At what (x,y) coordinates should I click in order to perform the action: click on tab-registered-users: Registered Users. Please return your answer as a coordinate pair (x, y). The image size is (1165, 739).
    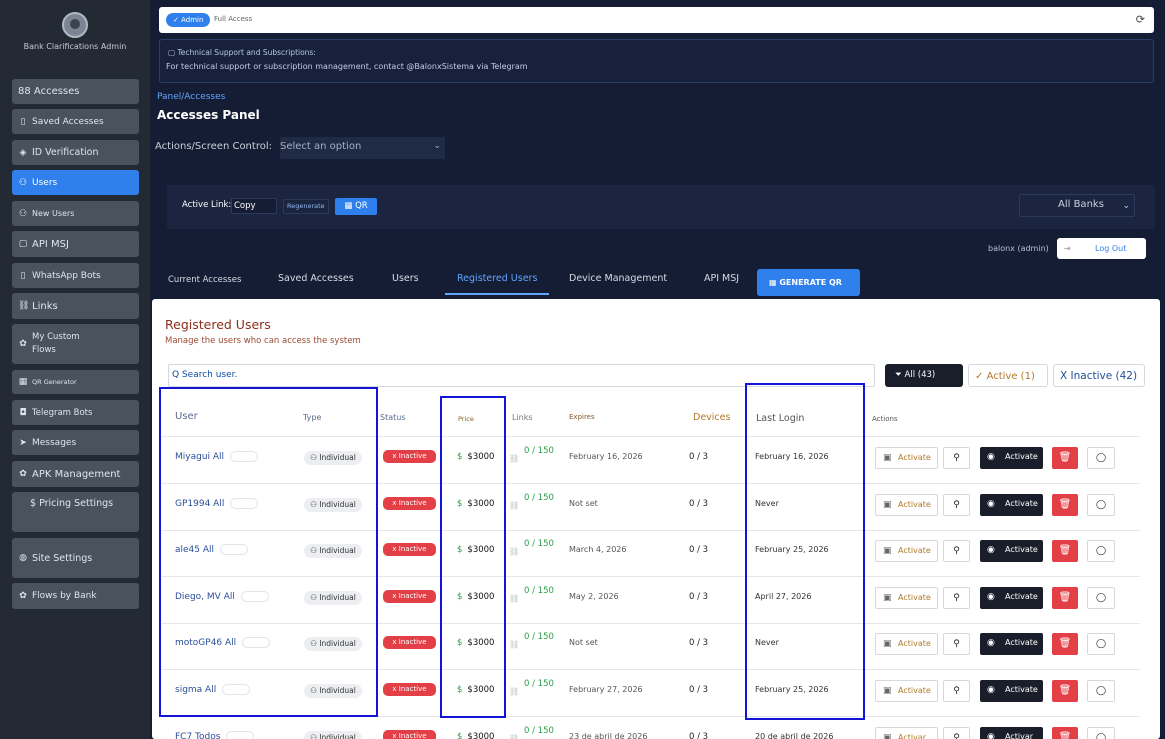
    Looking at the image, I should click on (497, 284).